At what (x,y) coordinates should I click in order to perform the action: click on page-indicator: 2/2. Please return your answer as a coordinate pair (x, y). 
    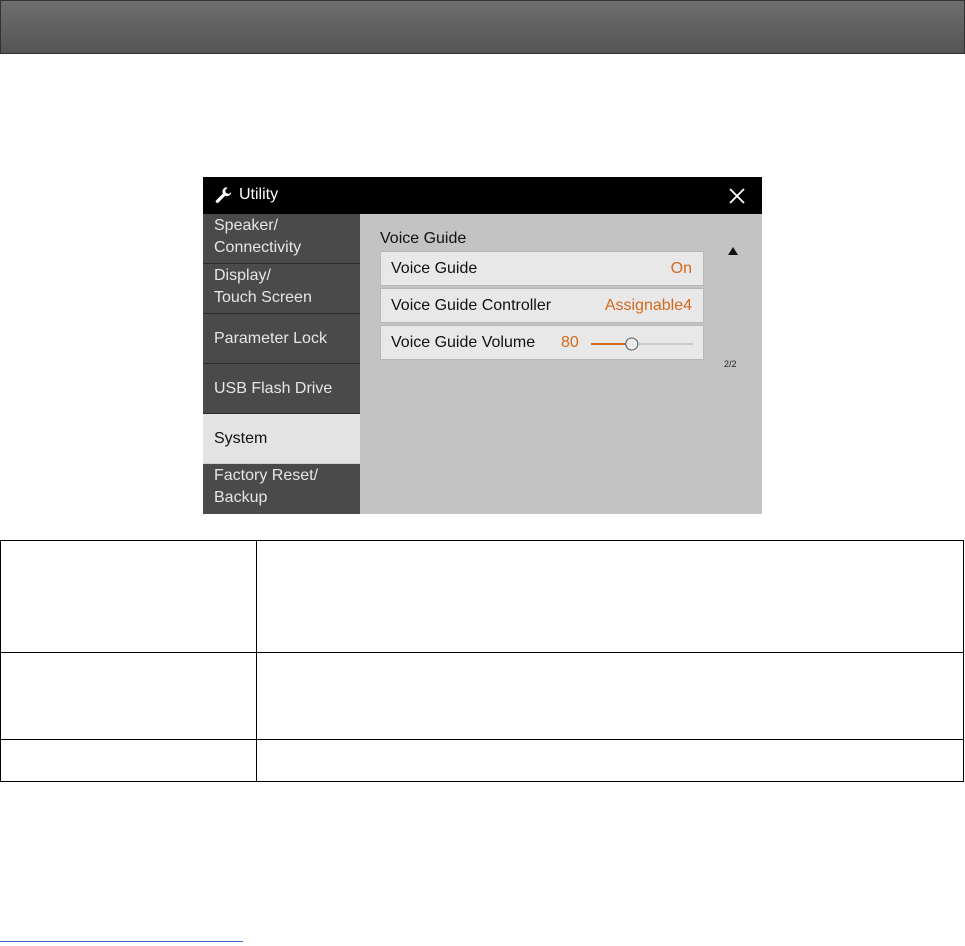
    Looking at the image, I should click on (730, 364).